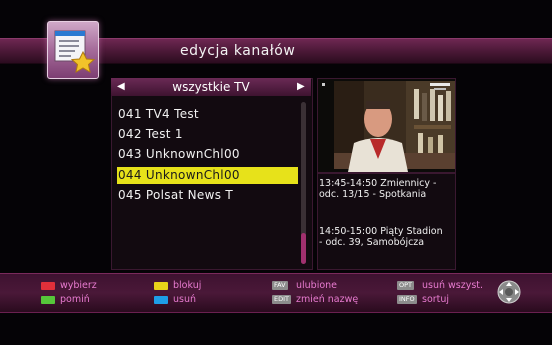  I want to click on green-key-icon, so click(48, 300).